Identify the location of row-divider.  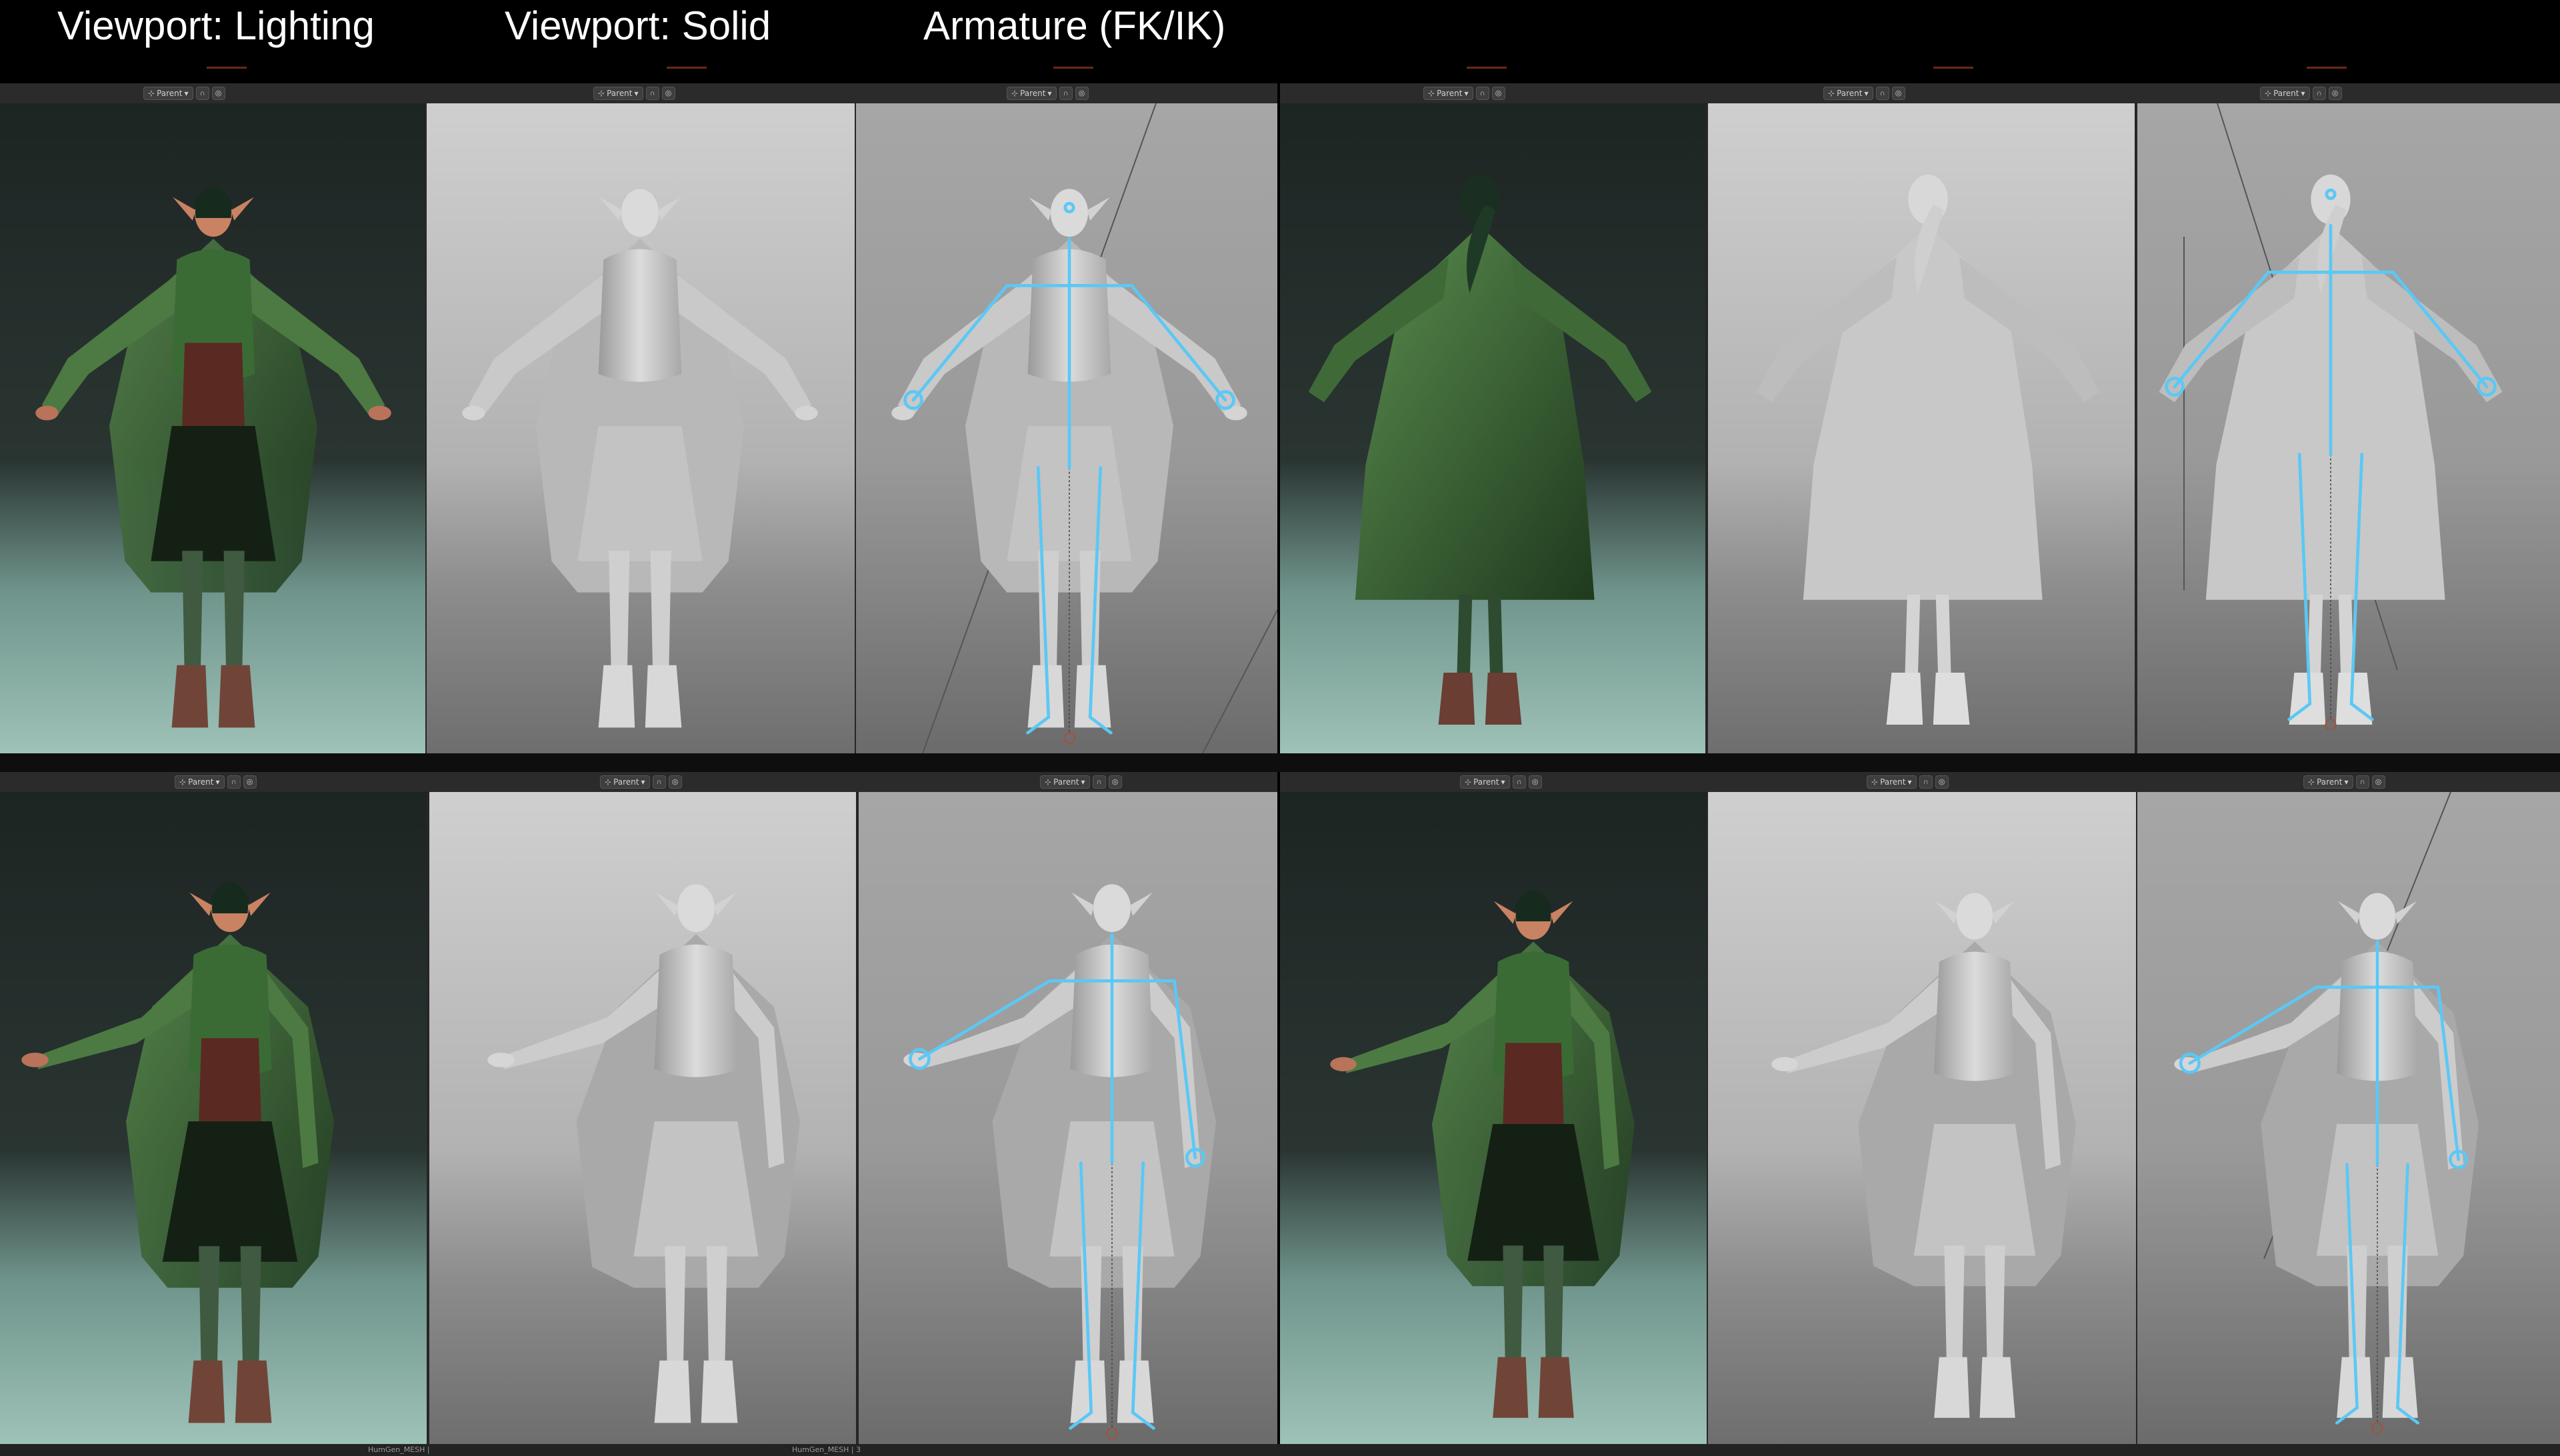
(1280, 762).